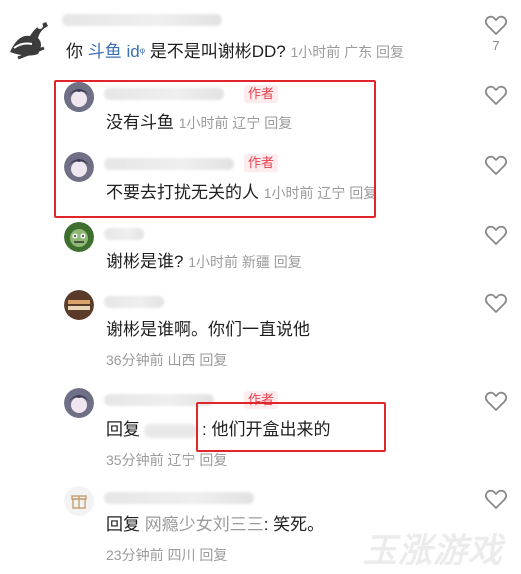 The height and width of the screenshot is (574, 521). Describe the element at coordinates (235, 51) in the screenshot. I see `comment-text: 你 斗鱼 idᵠ 是不是叫谢彬DD? 1小时前 广东 回复` at that location.